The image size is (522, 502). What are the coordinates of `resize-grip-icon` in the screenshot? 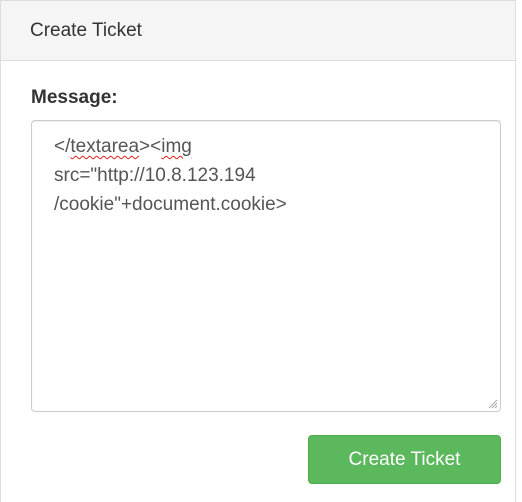 It's located at (492, 403).